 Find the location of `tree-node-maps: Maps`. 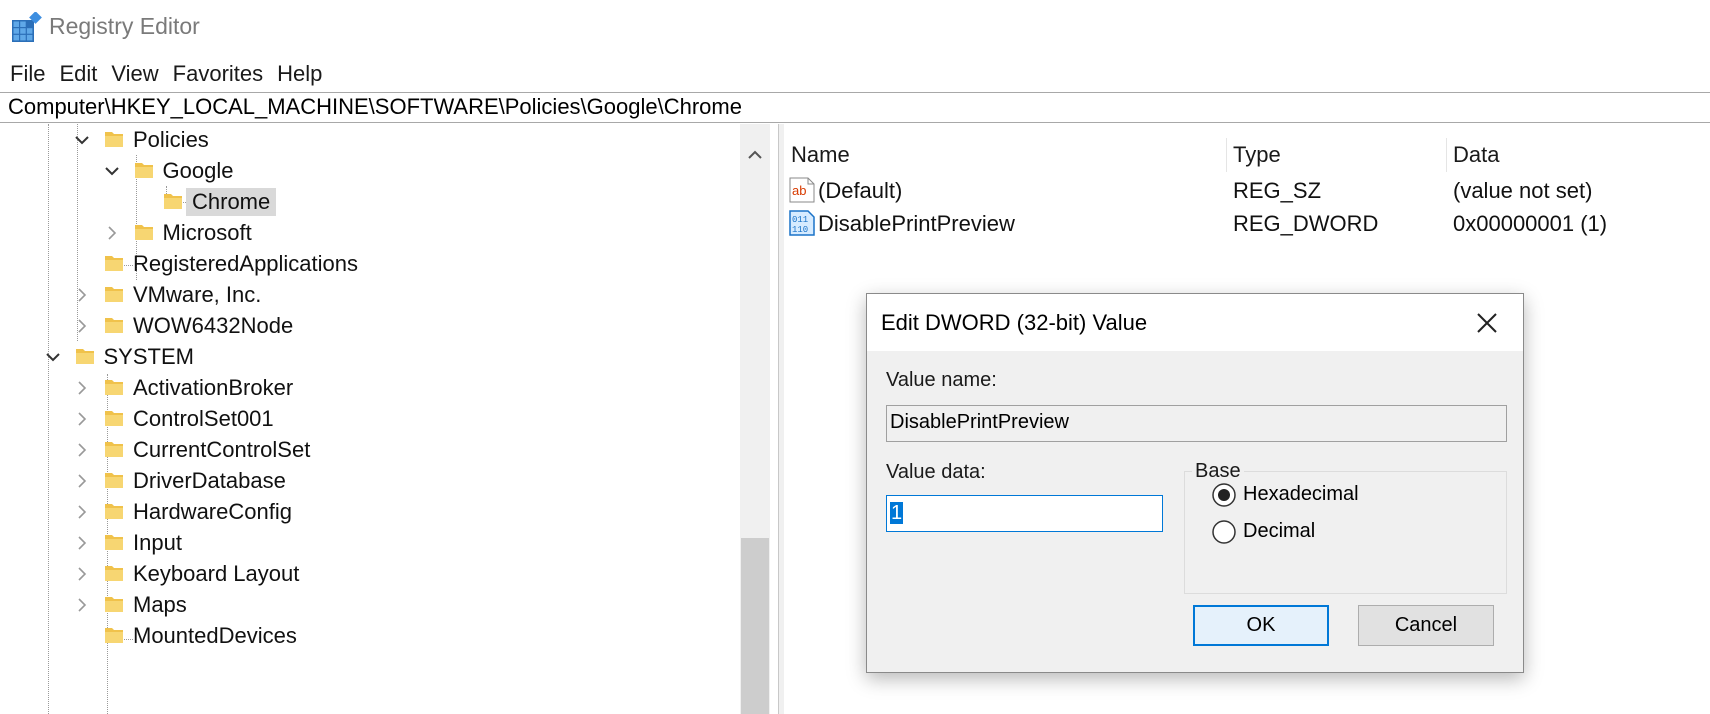

tree-node-maps: Maps is located at coordinates (370, 604).